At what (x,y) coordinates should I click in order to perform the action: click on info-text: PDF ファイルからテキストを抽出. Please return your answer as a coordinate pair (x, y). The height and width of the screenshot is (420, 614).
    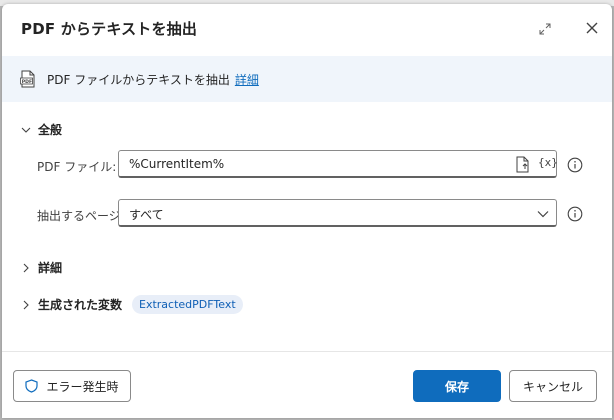
    Looking at the image, I should click on (138, 80).